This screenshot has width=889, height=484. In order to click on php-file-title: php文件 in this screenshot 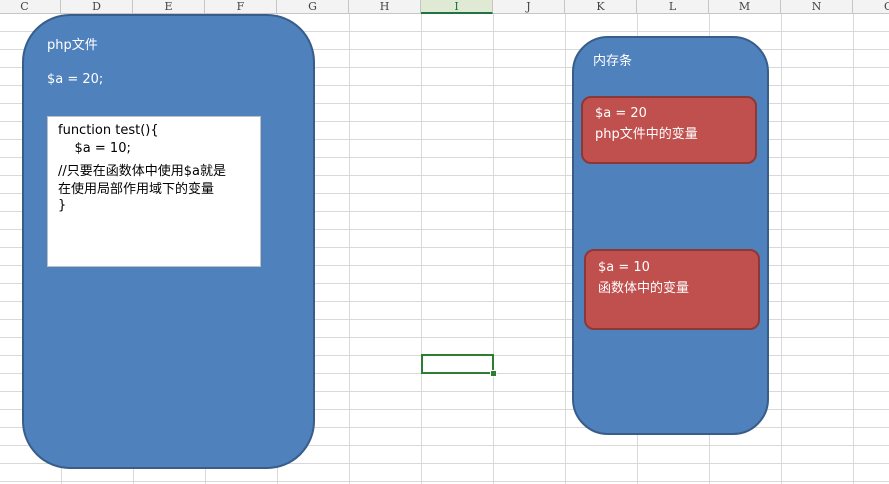, I will do `click(72, 45)`.